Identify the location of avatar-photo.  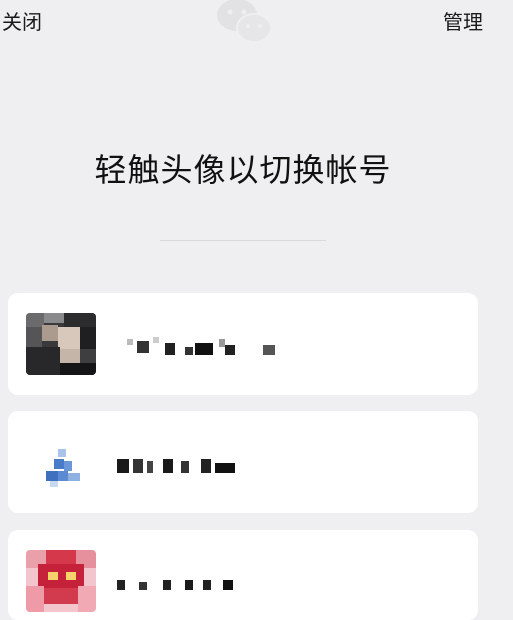
(61, 344).